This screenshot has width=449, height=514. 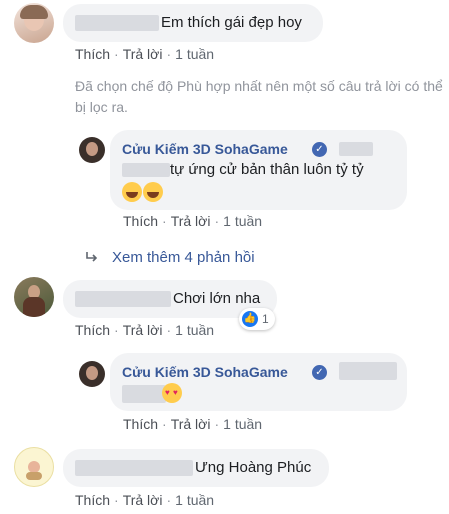 What do you see at coordinates (231, 22) in the screenshot?
I see `comment-text: Em thích gái đẹp hoy` at bounding box center [231, 22].